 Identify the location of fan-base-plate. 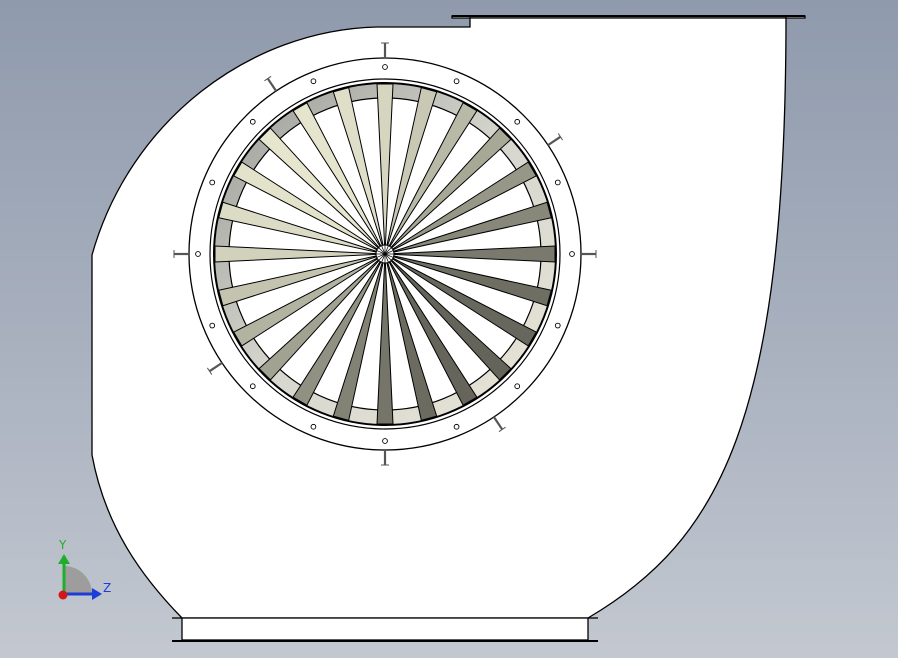
(385, 629).